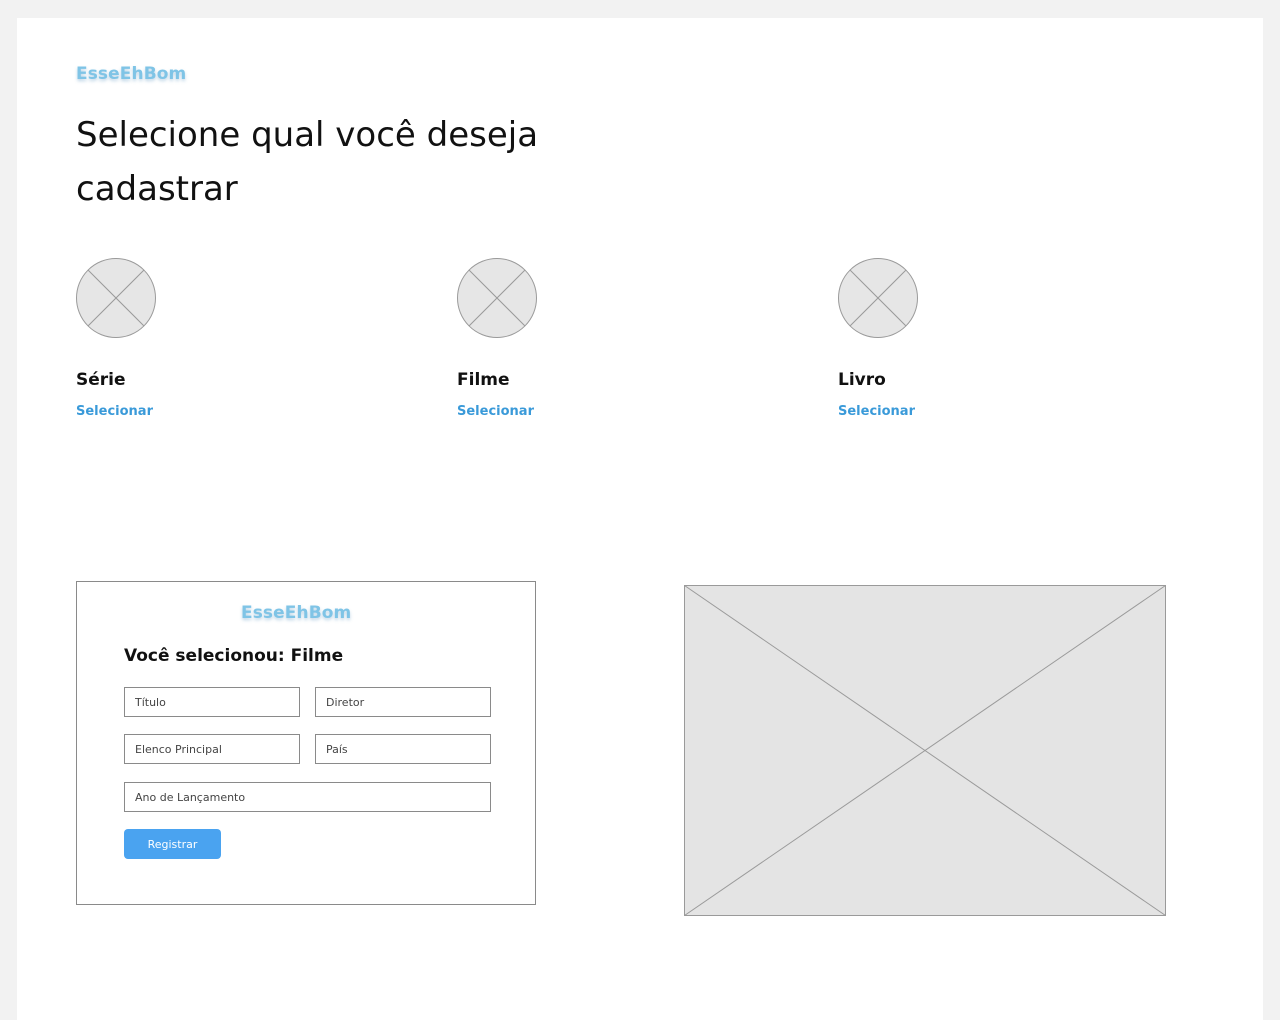 The height and width of the screenshot is (1020, 1280). I want to click on option-serie: Série Selecionar, so click(226, 338).